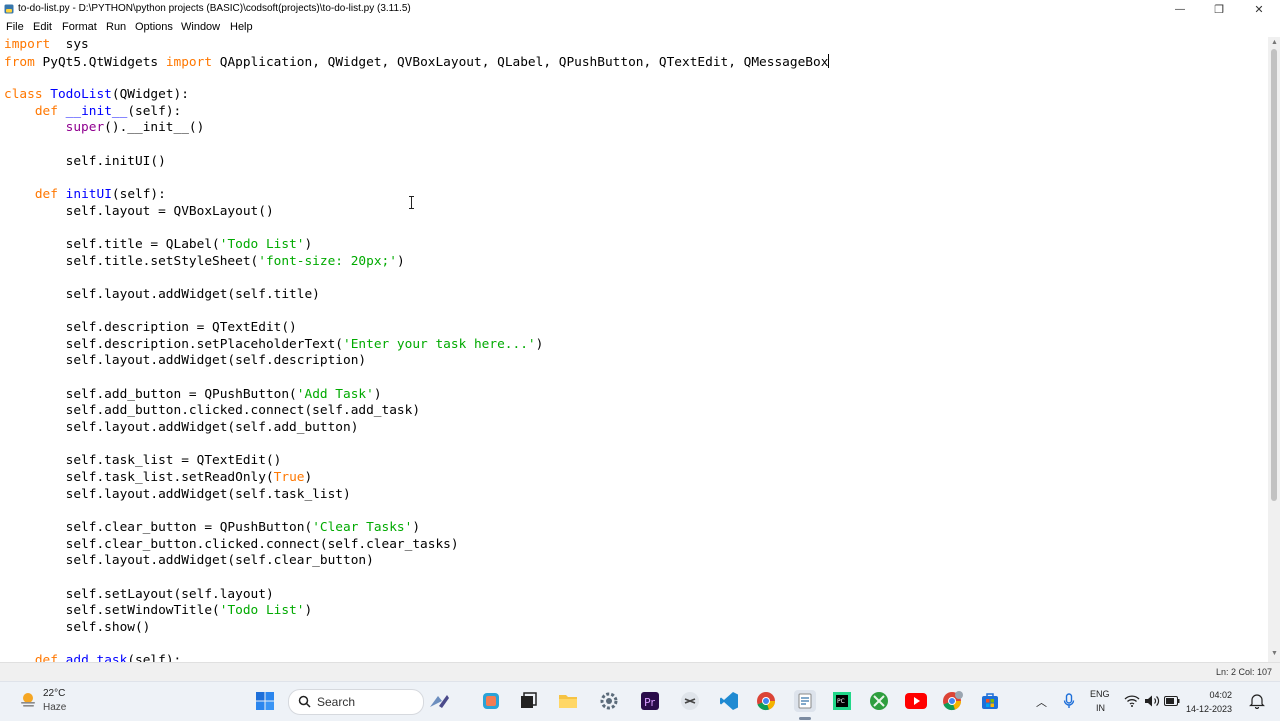  What do you see at coordinates (416, 328) in the screenshot?
I see `code-line: self.description = QTextEdit()` at bounding box center [416, 328].